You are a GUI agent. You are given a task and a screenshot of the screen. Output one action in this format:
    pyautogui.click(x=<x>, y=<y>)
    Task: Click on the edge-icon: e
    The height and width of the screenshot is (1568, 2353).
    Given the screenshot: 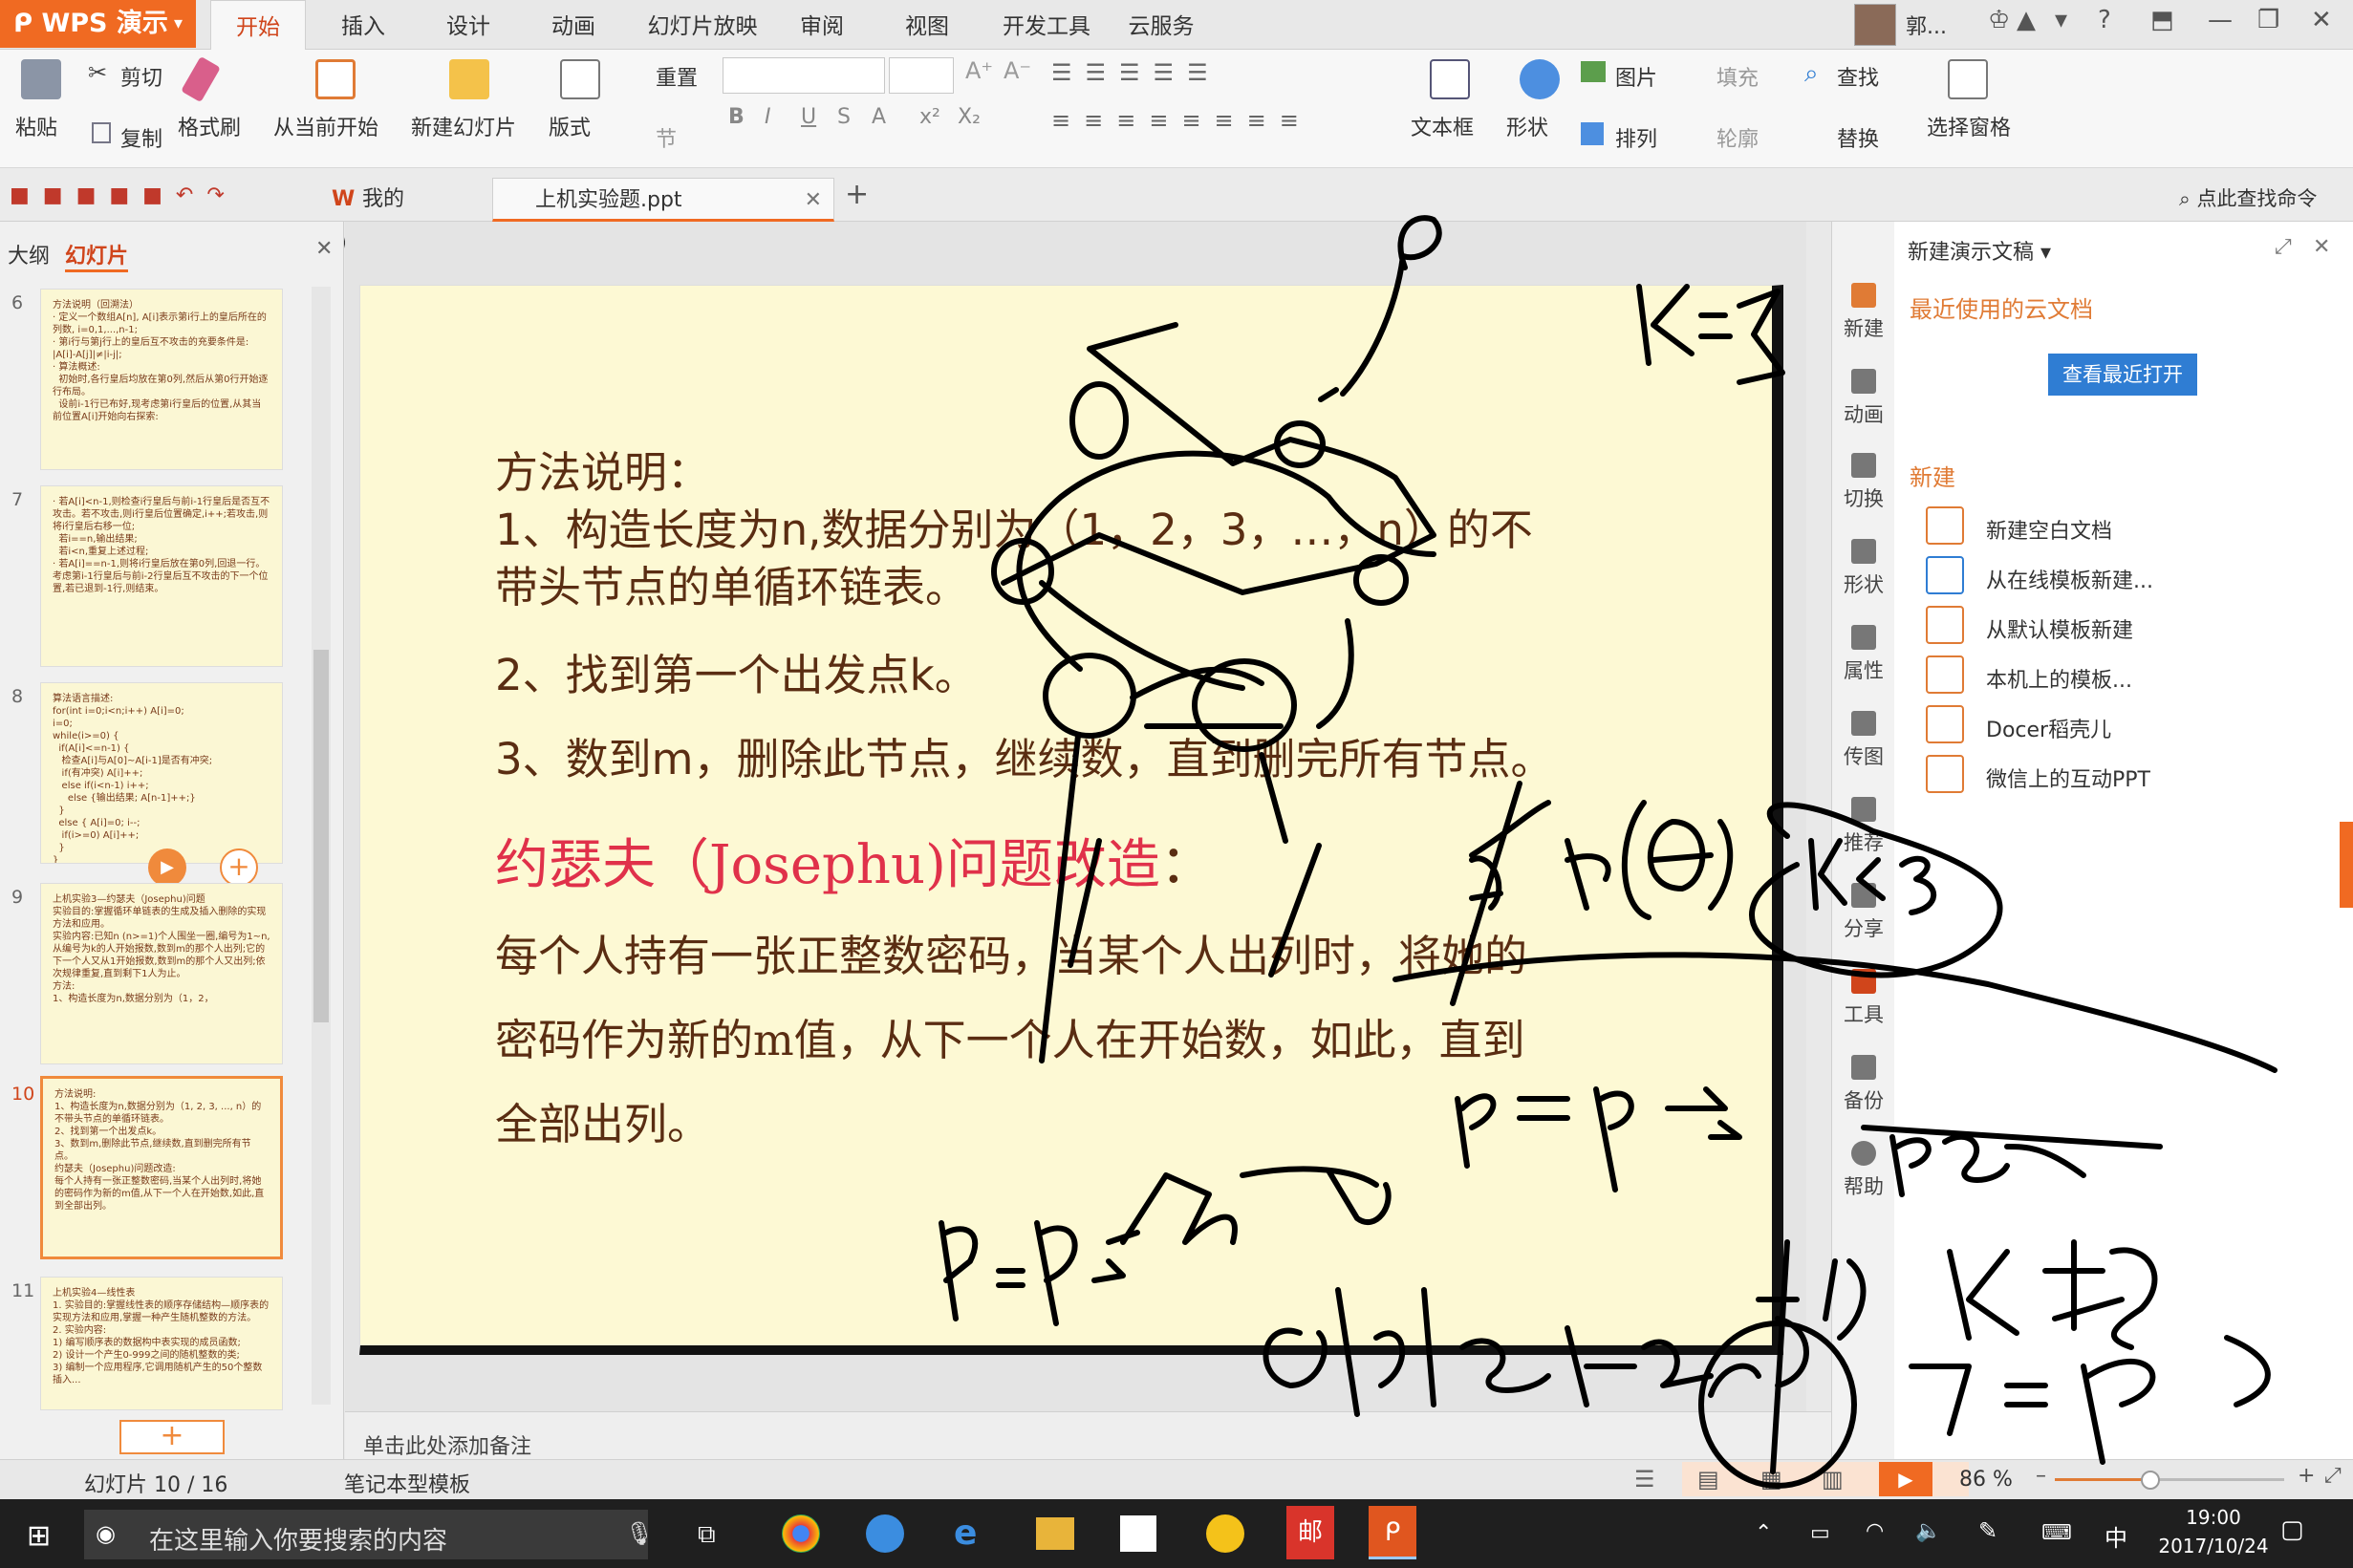 What is the action you would take?
    pyautogui.click(x=965, y=1534)
    